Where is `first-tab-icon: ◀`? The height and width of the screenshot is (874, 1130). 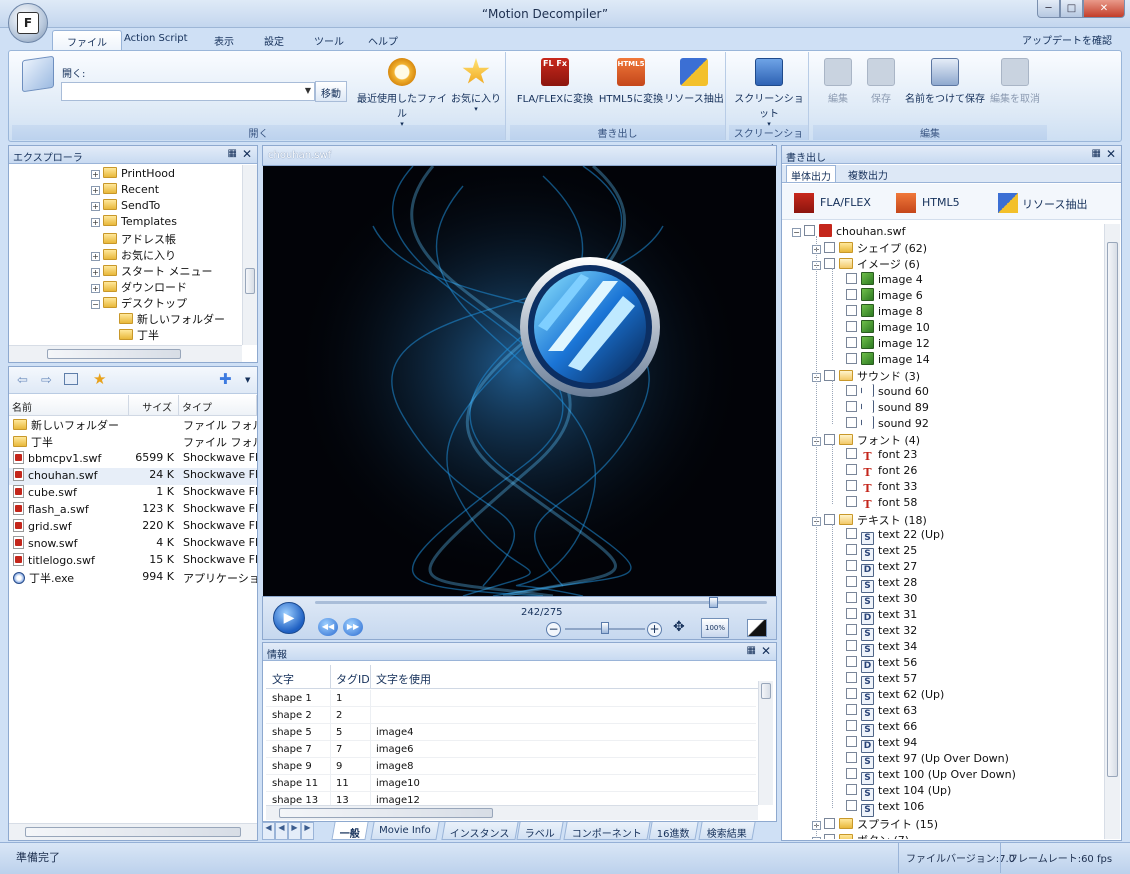 first-tab-icon: ◀ is located at coordinates (268, 831).